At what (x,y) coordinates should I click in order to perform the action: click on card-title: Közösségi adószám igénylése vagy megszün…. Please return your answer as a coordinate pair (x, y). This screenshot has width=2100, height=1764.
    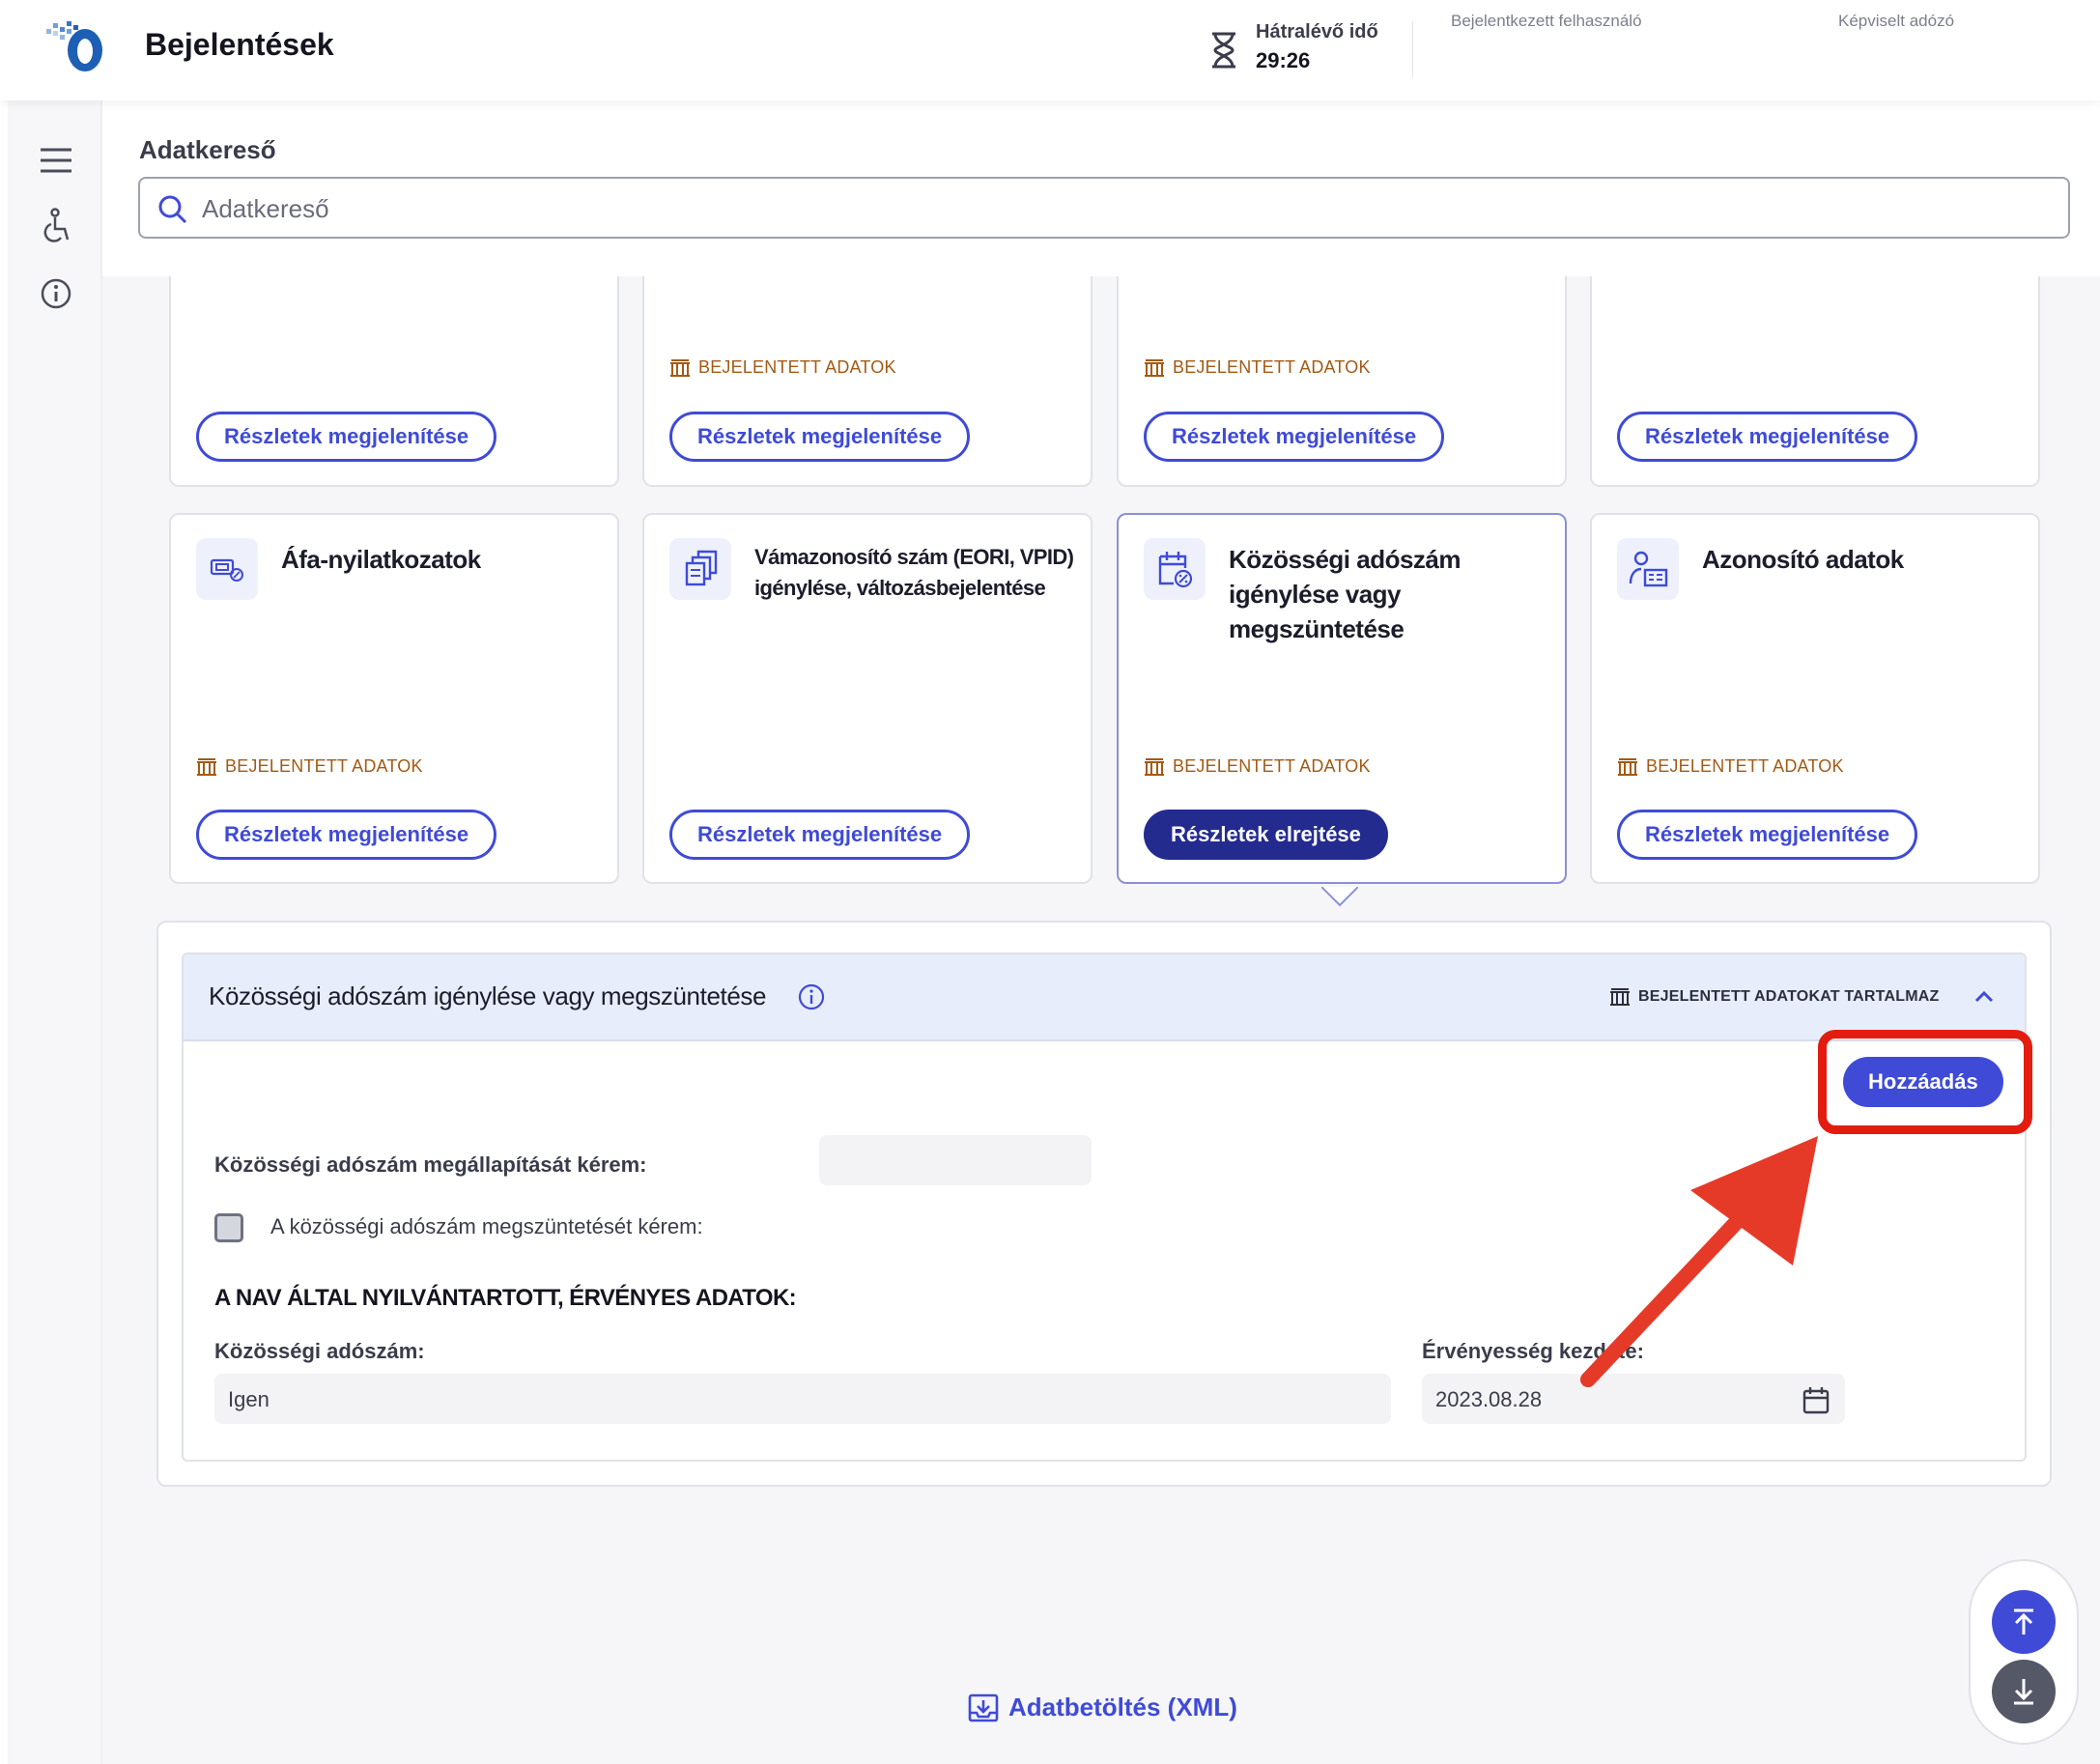
    Looking at the image, I should click on (1345, 594).